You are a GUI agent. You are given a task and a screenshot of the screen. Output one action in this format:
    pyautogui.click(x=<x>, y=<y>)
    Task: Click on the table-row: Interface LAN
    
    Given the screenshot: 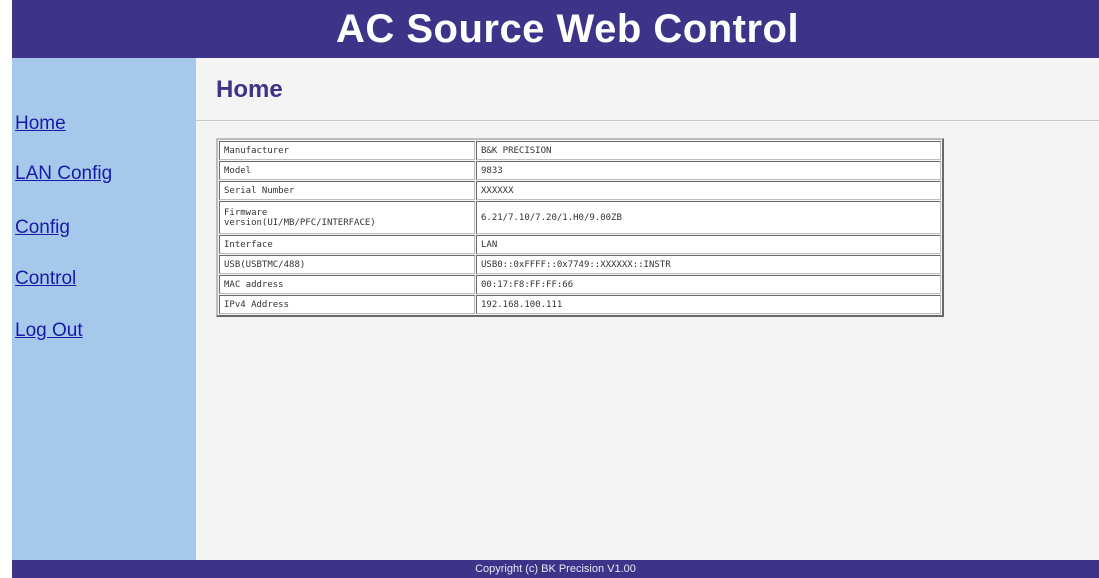 What is the action you would take?
    pyautogui.click(x=580, y=244)
    